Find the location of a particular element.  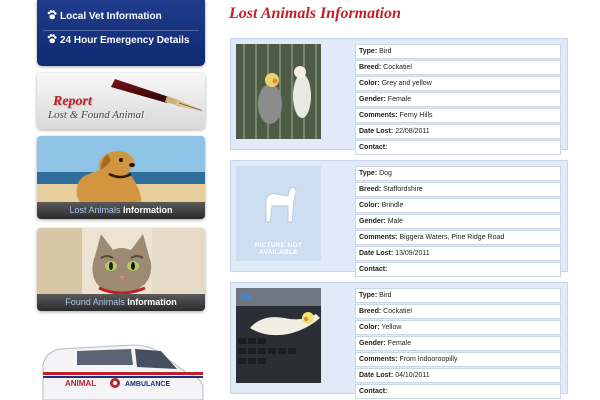

found-animals-information-link: Found Animals Information is located at coordinates (121, 269).